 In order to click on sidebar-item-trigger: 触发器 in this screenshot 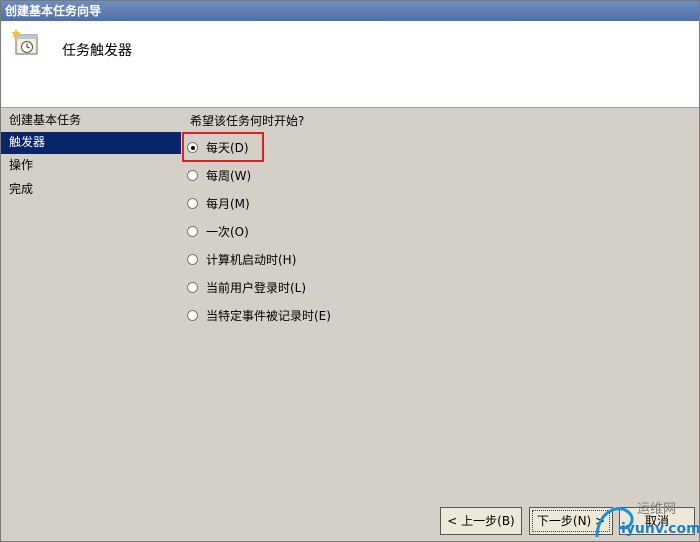, I will do `click(91, 143)`.